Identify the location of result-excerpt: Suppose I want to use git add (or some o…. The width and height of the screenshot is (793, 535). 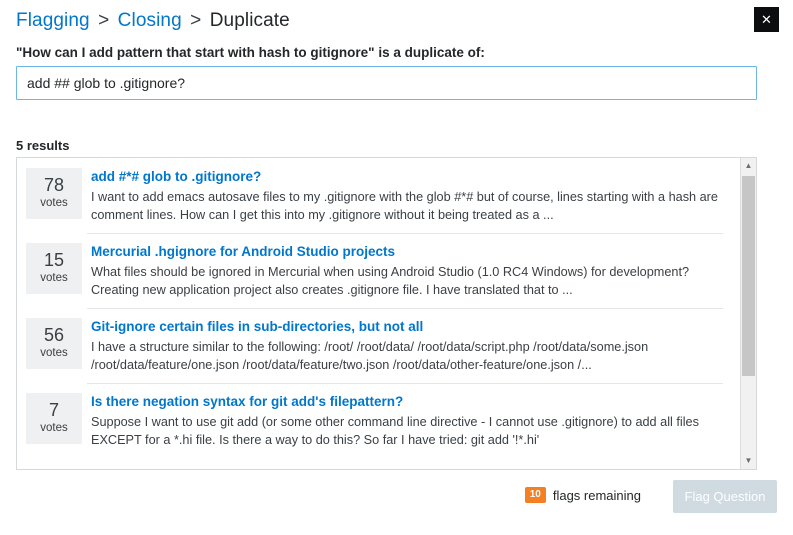
(395, 431).